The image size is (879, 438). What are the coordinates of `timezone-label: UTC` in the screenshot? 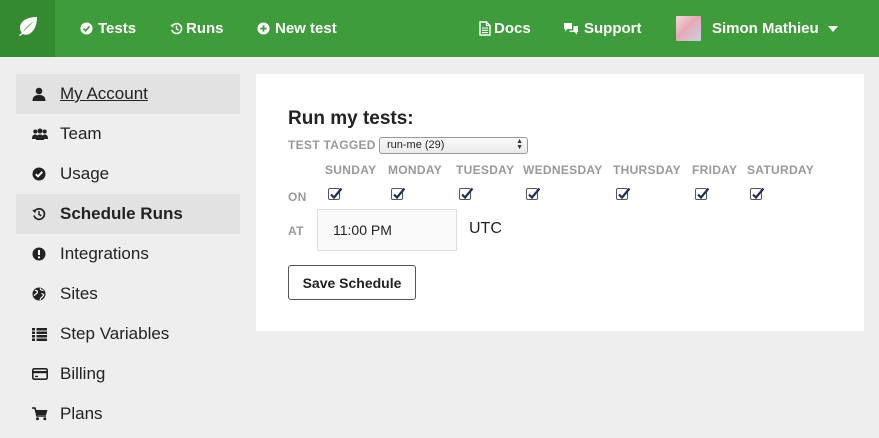 It's located at (485, 228).